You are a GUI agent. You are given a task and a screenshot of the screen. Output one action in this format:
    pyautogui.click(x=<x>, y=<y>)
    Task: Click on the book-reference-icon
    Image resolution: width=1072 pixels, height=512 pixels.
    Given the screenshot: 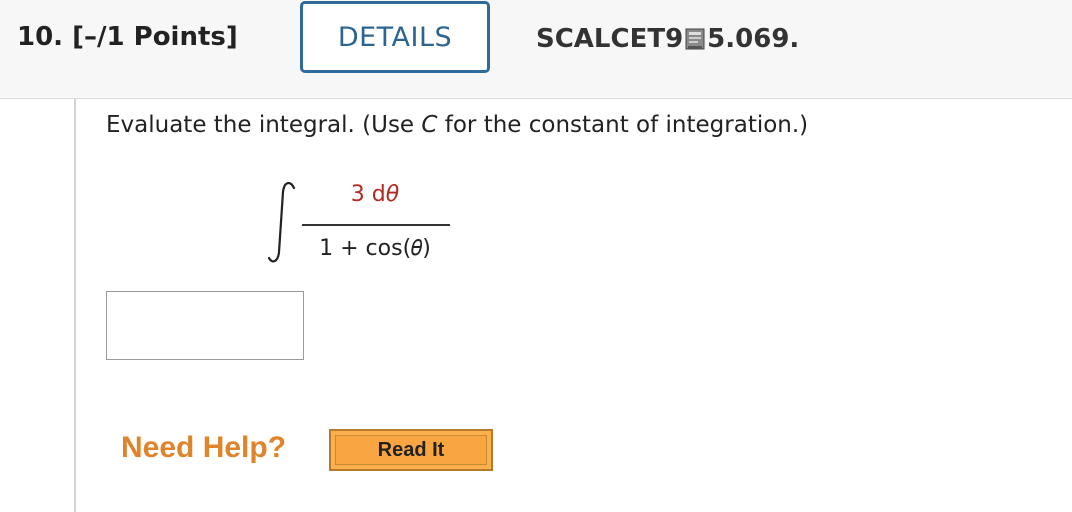 What is the action you would take?
    pyautogui.click(x=695, y=39)
    